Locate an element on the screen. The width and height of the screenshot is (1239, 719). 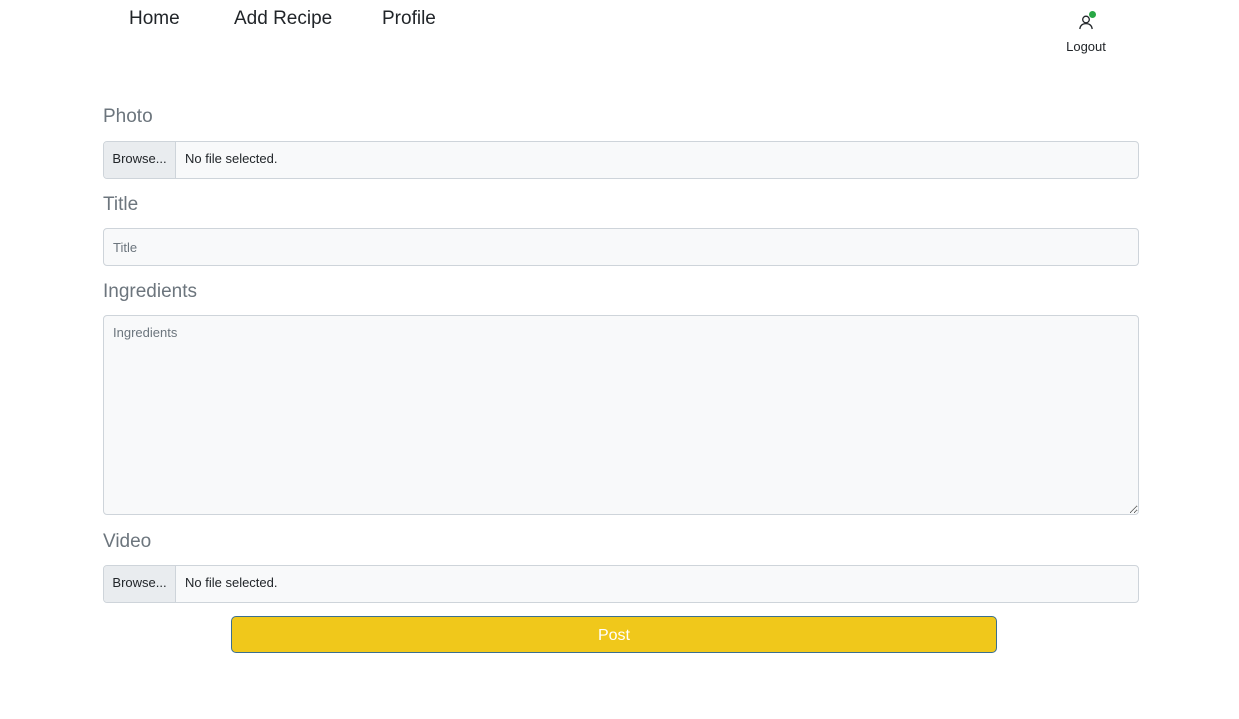
photo-label: Photo is located at coordinates (128, 116).